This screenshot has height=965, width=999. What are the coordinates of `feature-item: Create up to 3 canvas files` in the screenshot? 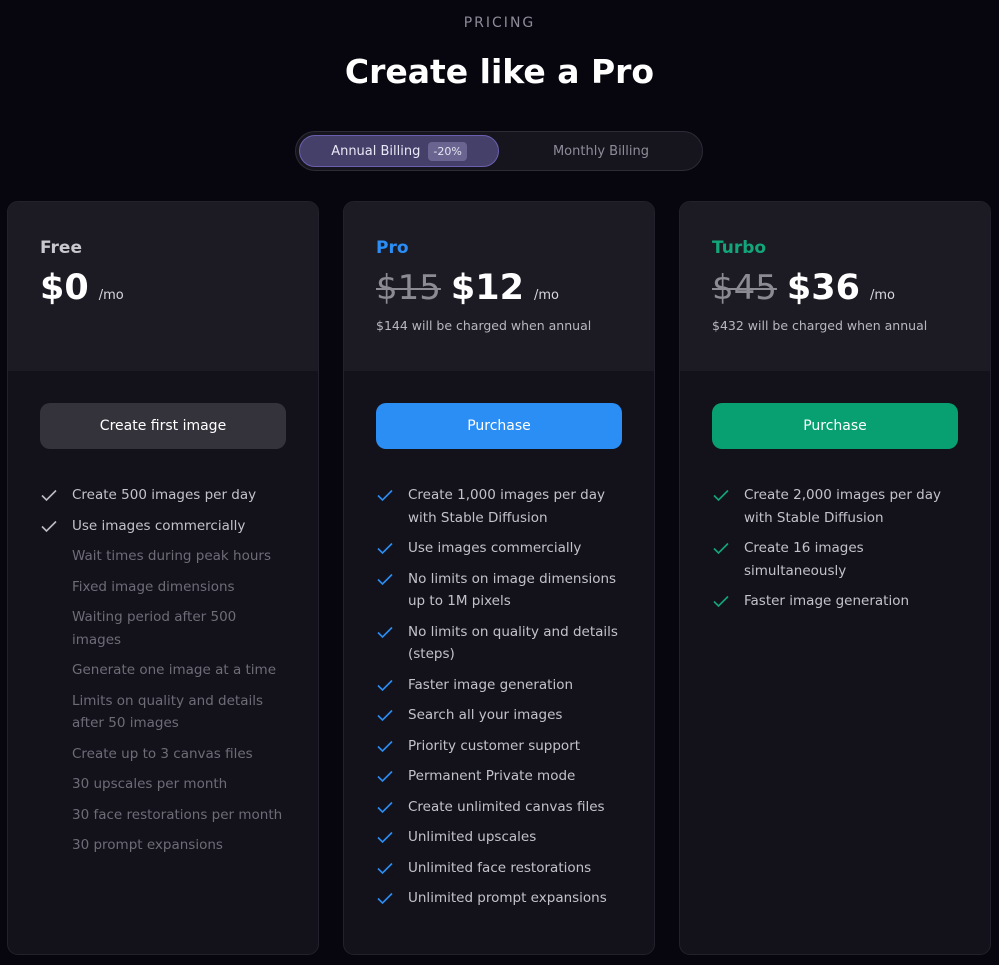 It's located at (163, 754).